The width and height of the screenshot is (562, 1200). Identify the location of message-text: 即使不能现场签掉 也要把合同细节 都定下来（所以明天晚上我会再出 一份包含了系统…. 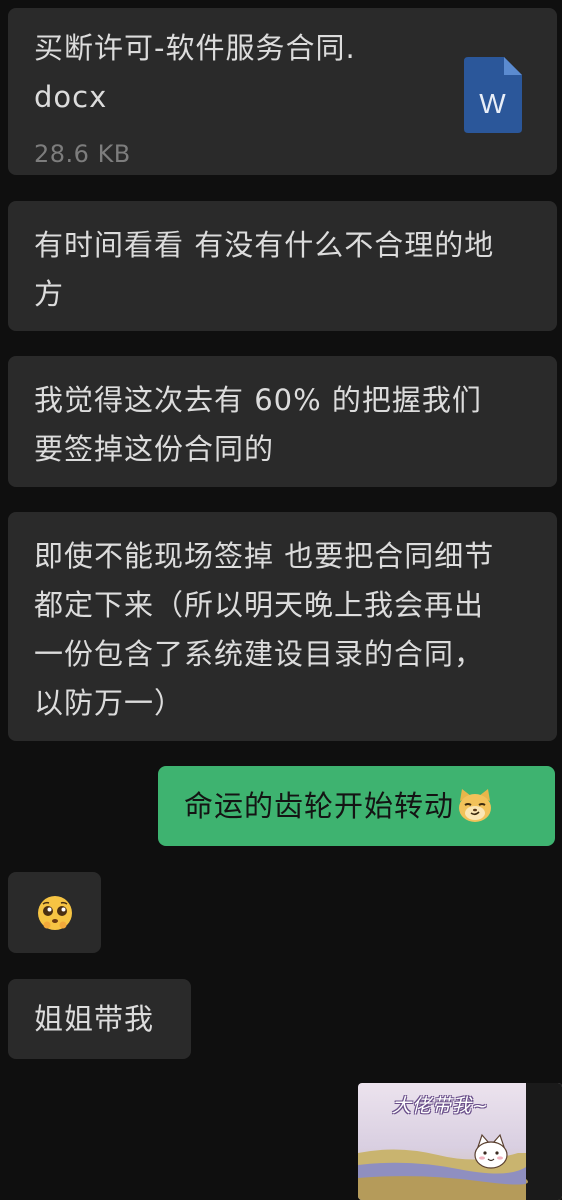
(264, 629).